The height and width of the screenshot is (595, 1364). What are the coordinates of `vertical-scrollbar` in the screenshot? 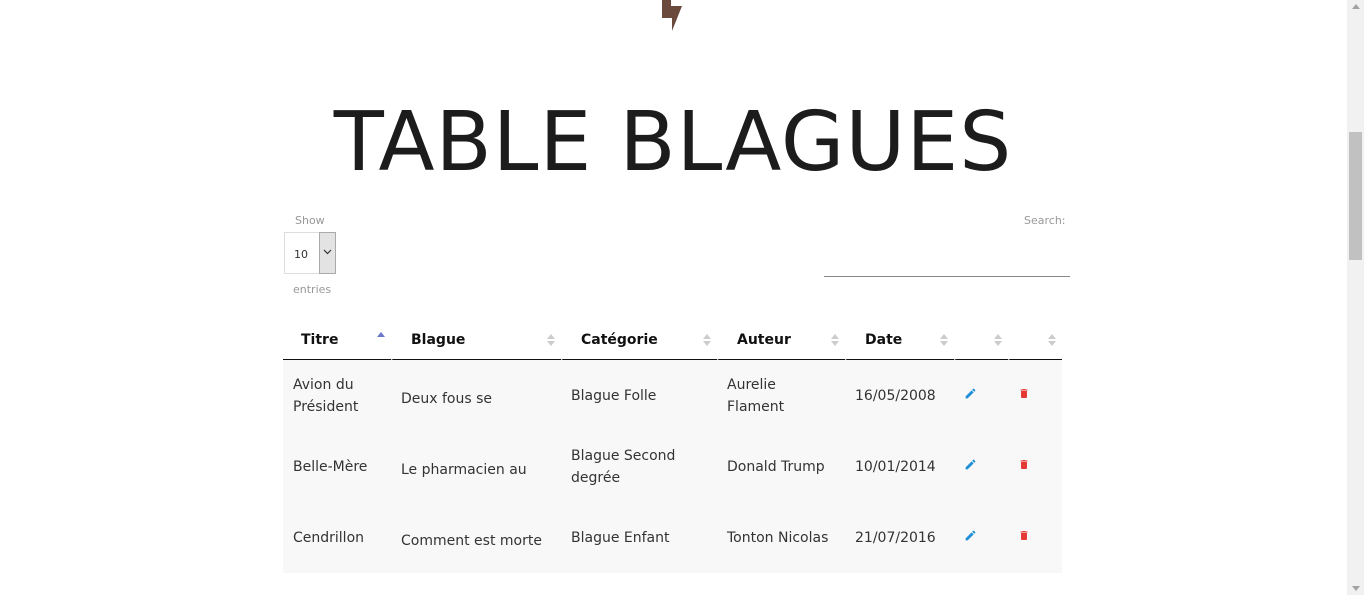 It's located at (1355, 297).